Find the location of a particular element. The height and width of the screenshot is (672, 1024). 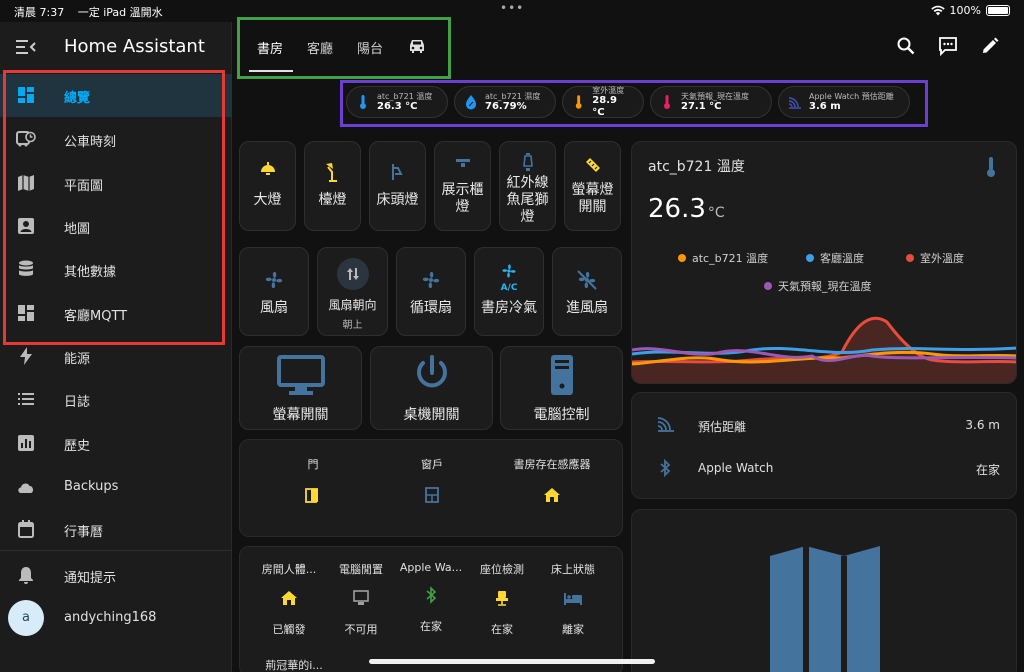

swap-vertical-icon is located at coordinates (352, 274).